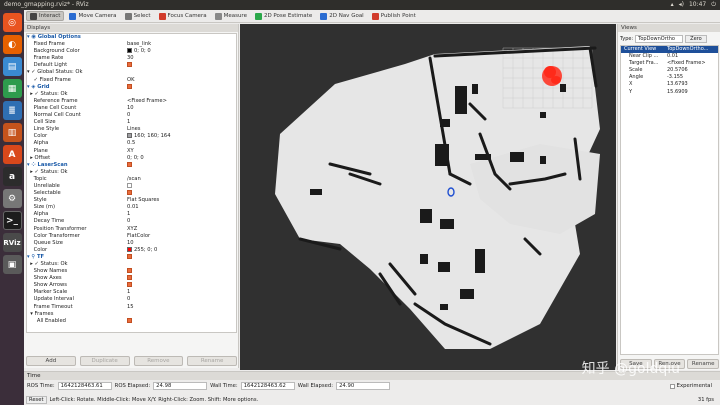  I want to click on display-property-row: Show Axes, so click(131, 278).